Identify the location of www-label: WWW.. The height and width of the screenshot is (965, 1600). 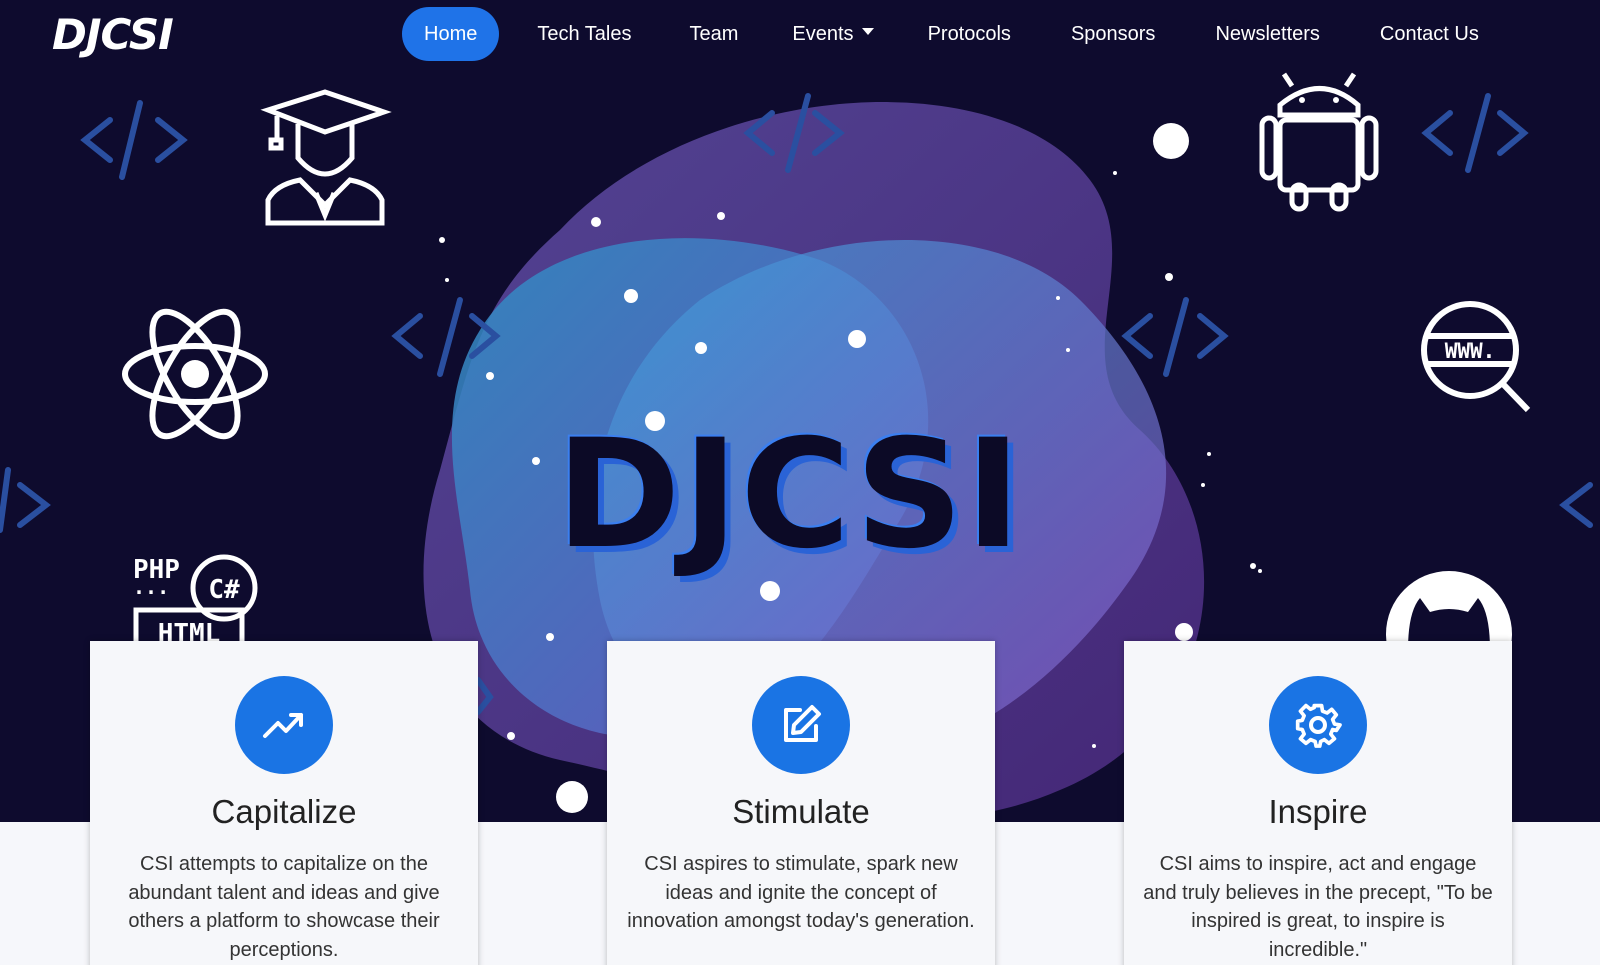
(1470, 351).